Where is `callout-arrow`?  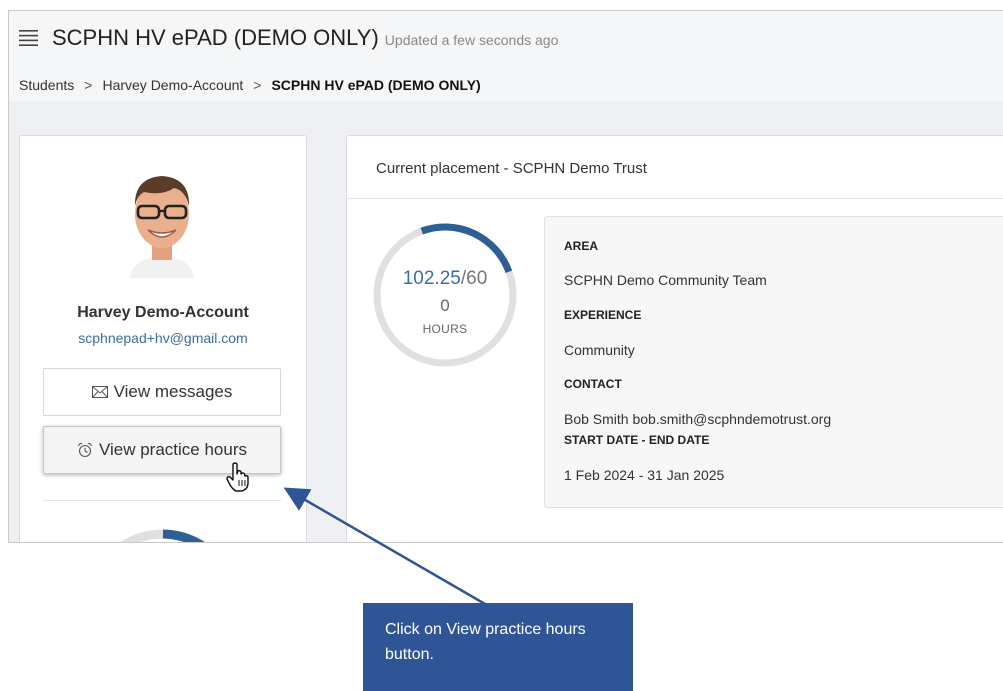 callout-arrow is located at coordinates (384, 546).